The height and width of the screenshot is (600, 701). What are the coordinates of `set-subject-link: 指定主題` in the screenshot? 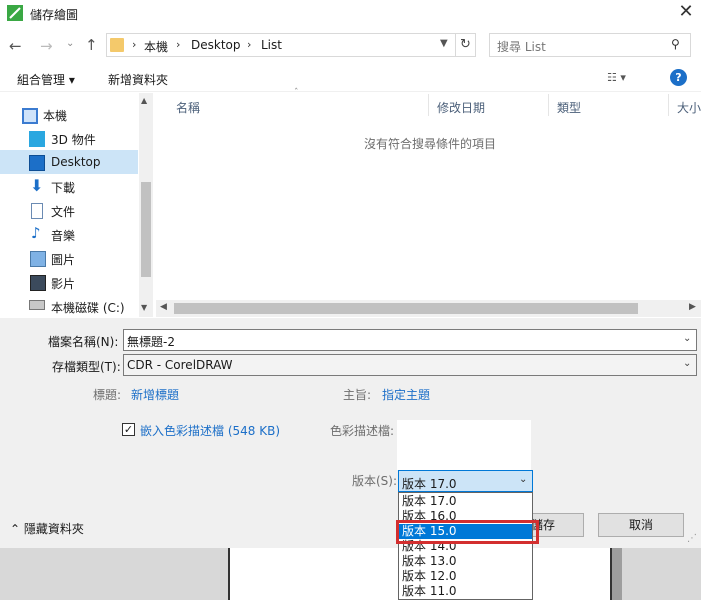 It's located at (406, 394).